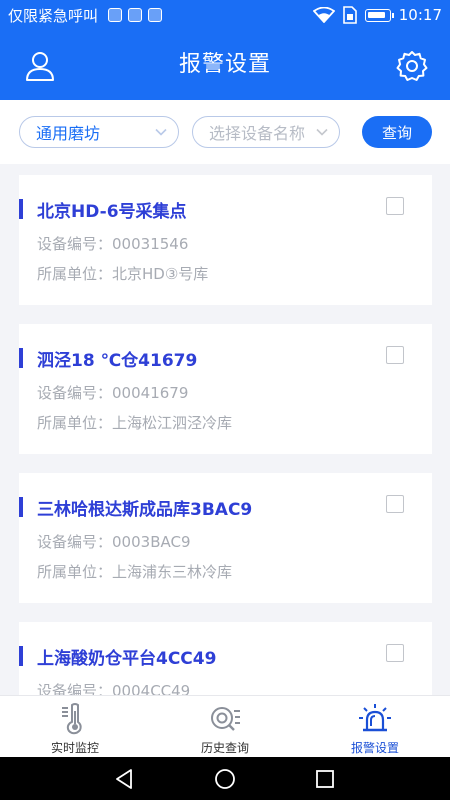 This screenshot has width=450, height=800. What do you see at coordinates (325, 779) in the screenshot?
I see `recents-icon` at bounding box center [325, 779].